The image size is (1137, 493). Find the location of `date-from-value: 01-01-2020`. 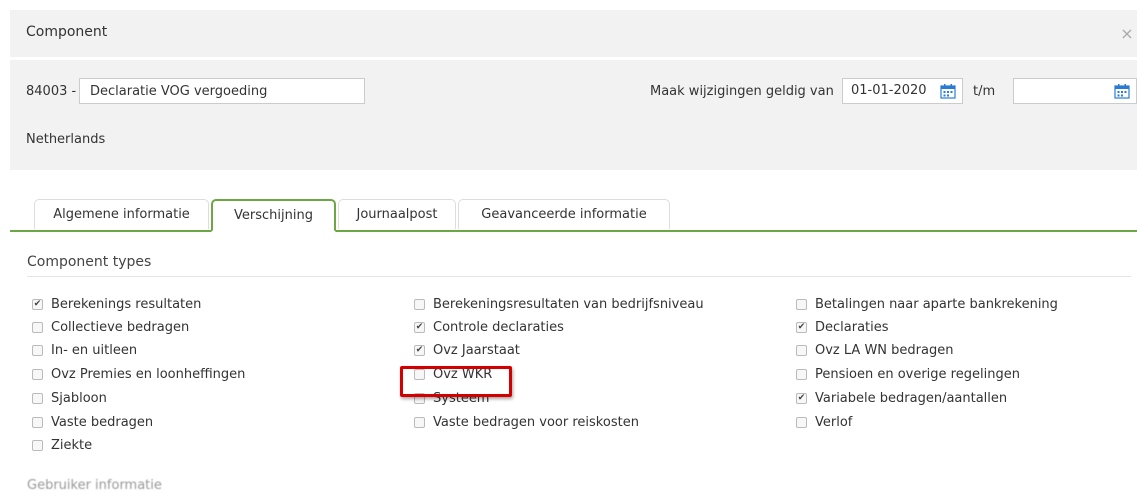

date-from-value: 01-01-2020 is located at coordinates (889, 90).